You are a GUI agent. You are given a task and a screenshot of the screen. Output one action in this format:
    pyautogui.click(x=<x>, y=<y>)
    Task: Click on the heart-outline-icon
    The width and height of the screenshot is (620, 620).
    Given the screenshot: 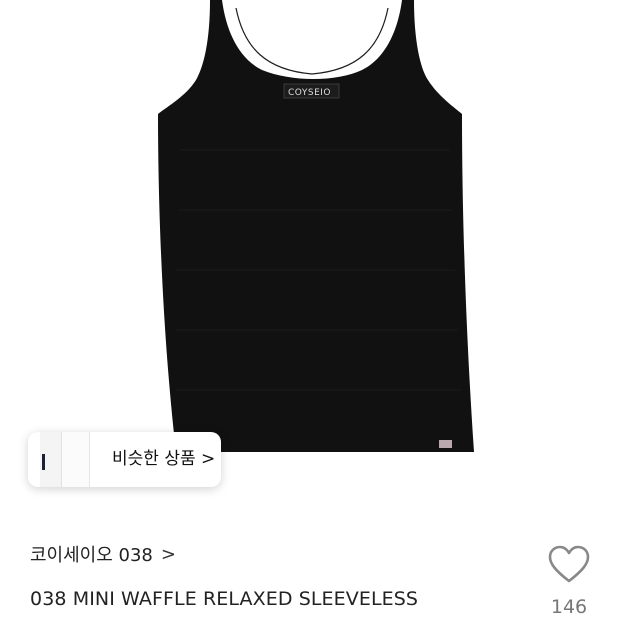 What is the action you would take?
    pyautogui.click(x=569, y=564)
    